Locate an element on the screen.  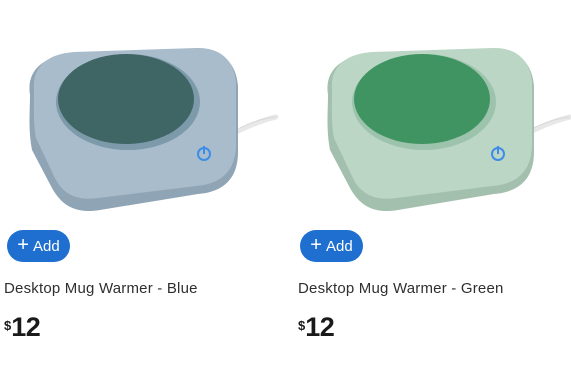
product-title: Desktop Mug Warmer - Blue is located at coordinates (101, 288).